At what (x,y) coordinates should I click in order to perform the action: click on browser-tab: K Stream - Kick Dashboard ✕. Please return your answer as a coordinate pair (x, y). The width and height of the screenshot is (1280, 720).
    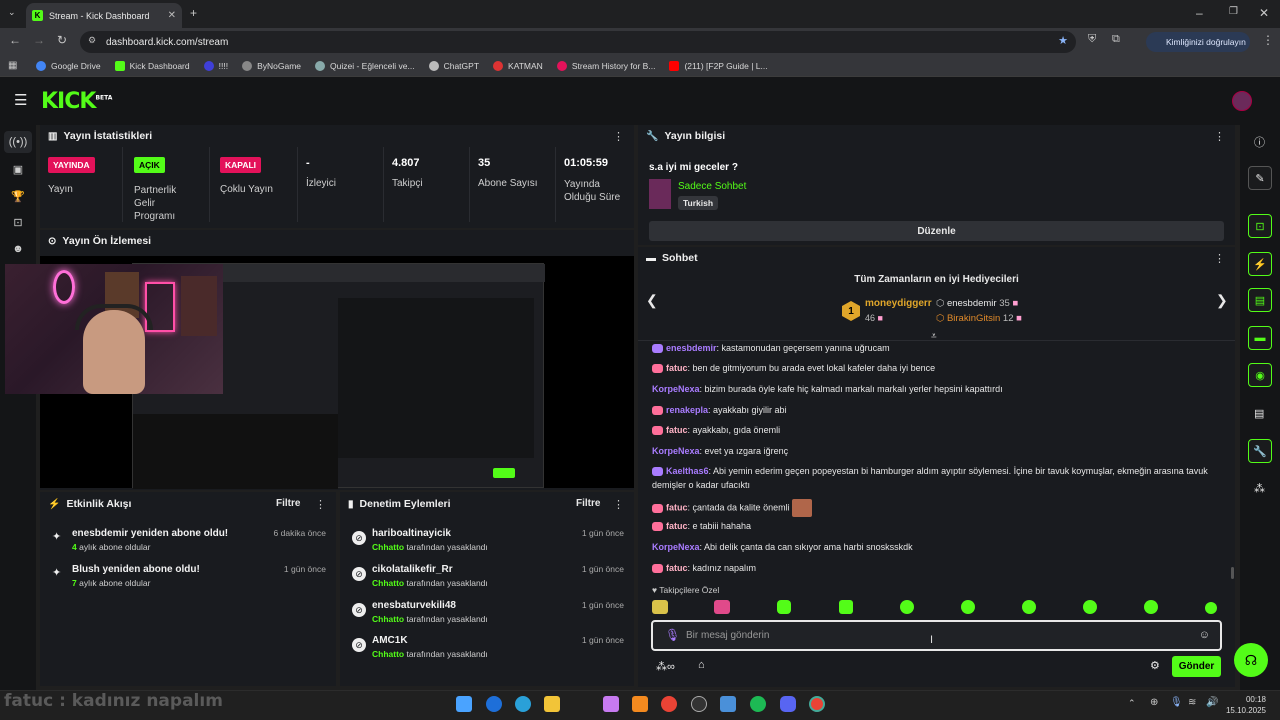
    Looking at the image, I should click on (104, 15).